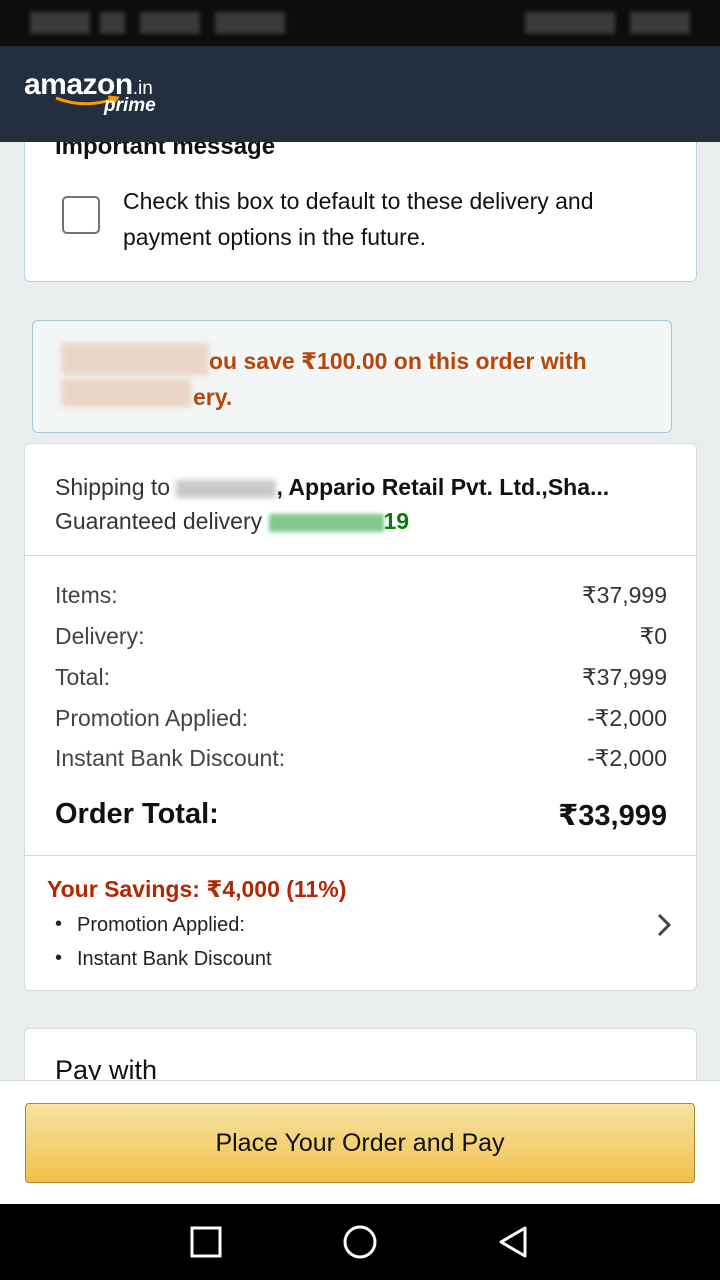 The image size is (720, 1280). I want to click on checkbox-icon, so click(81, 215).